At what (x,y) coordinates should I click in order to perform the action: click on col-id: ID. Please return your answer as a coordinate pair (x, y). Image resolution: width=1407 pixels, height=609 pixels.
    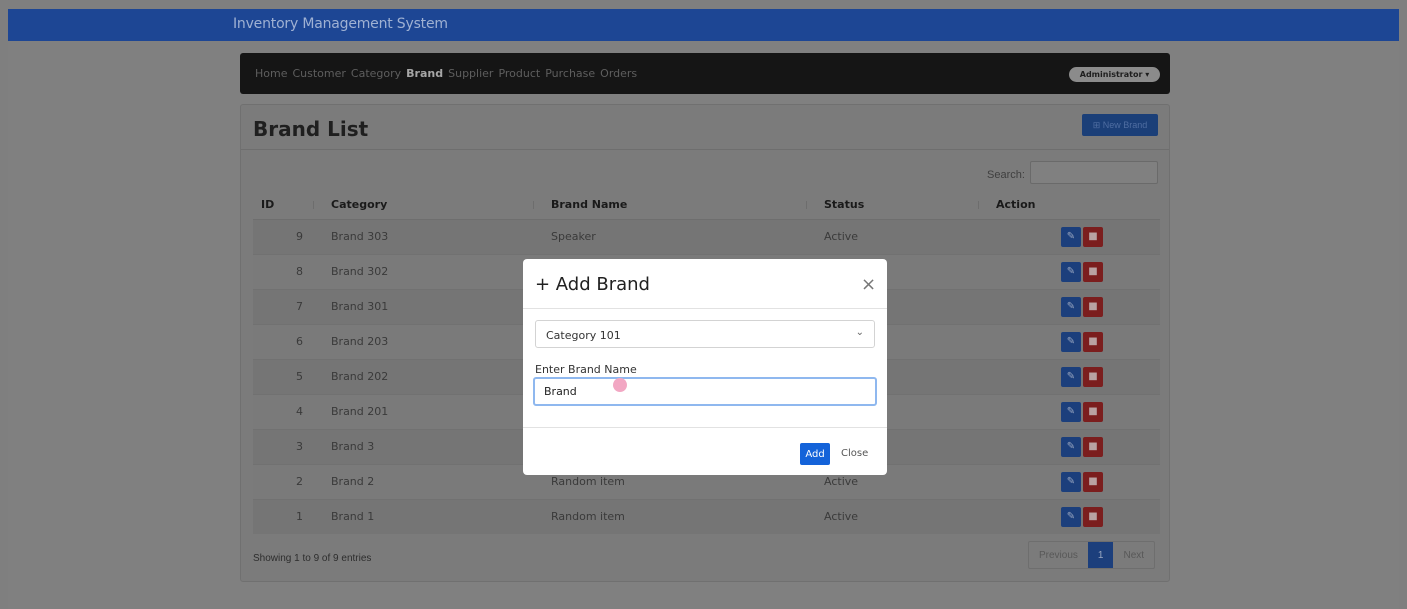
    Looking at the image, I should click on (288, 205).